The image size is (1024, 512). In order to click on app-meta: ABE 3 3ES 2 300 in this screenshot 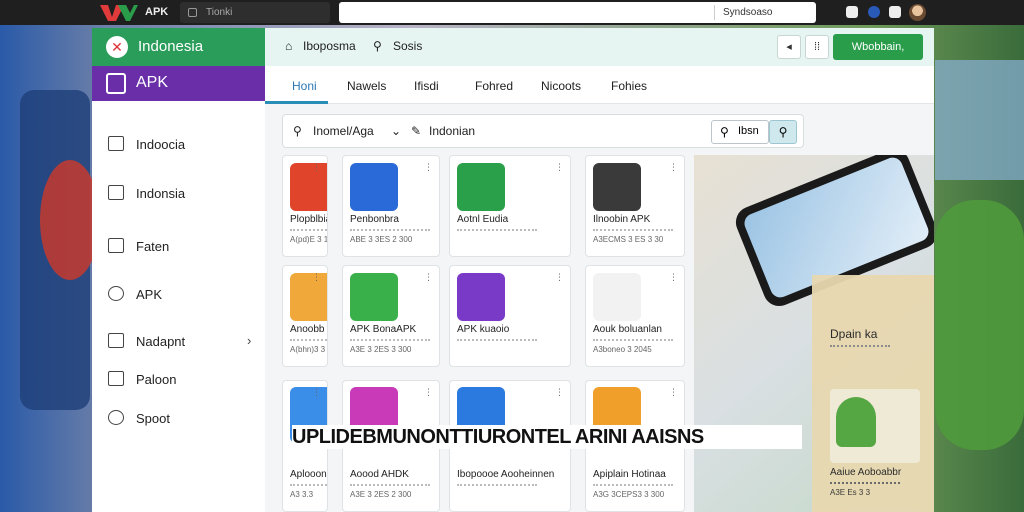, I will do `click(381, 239)`.